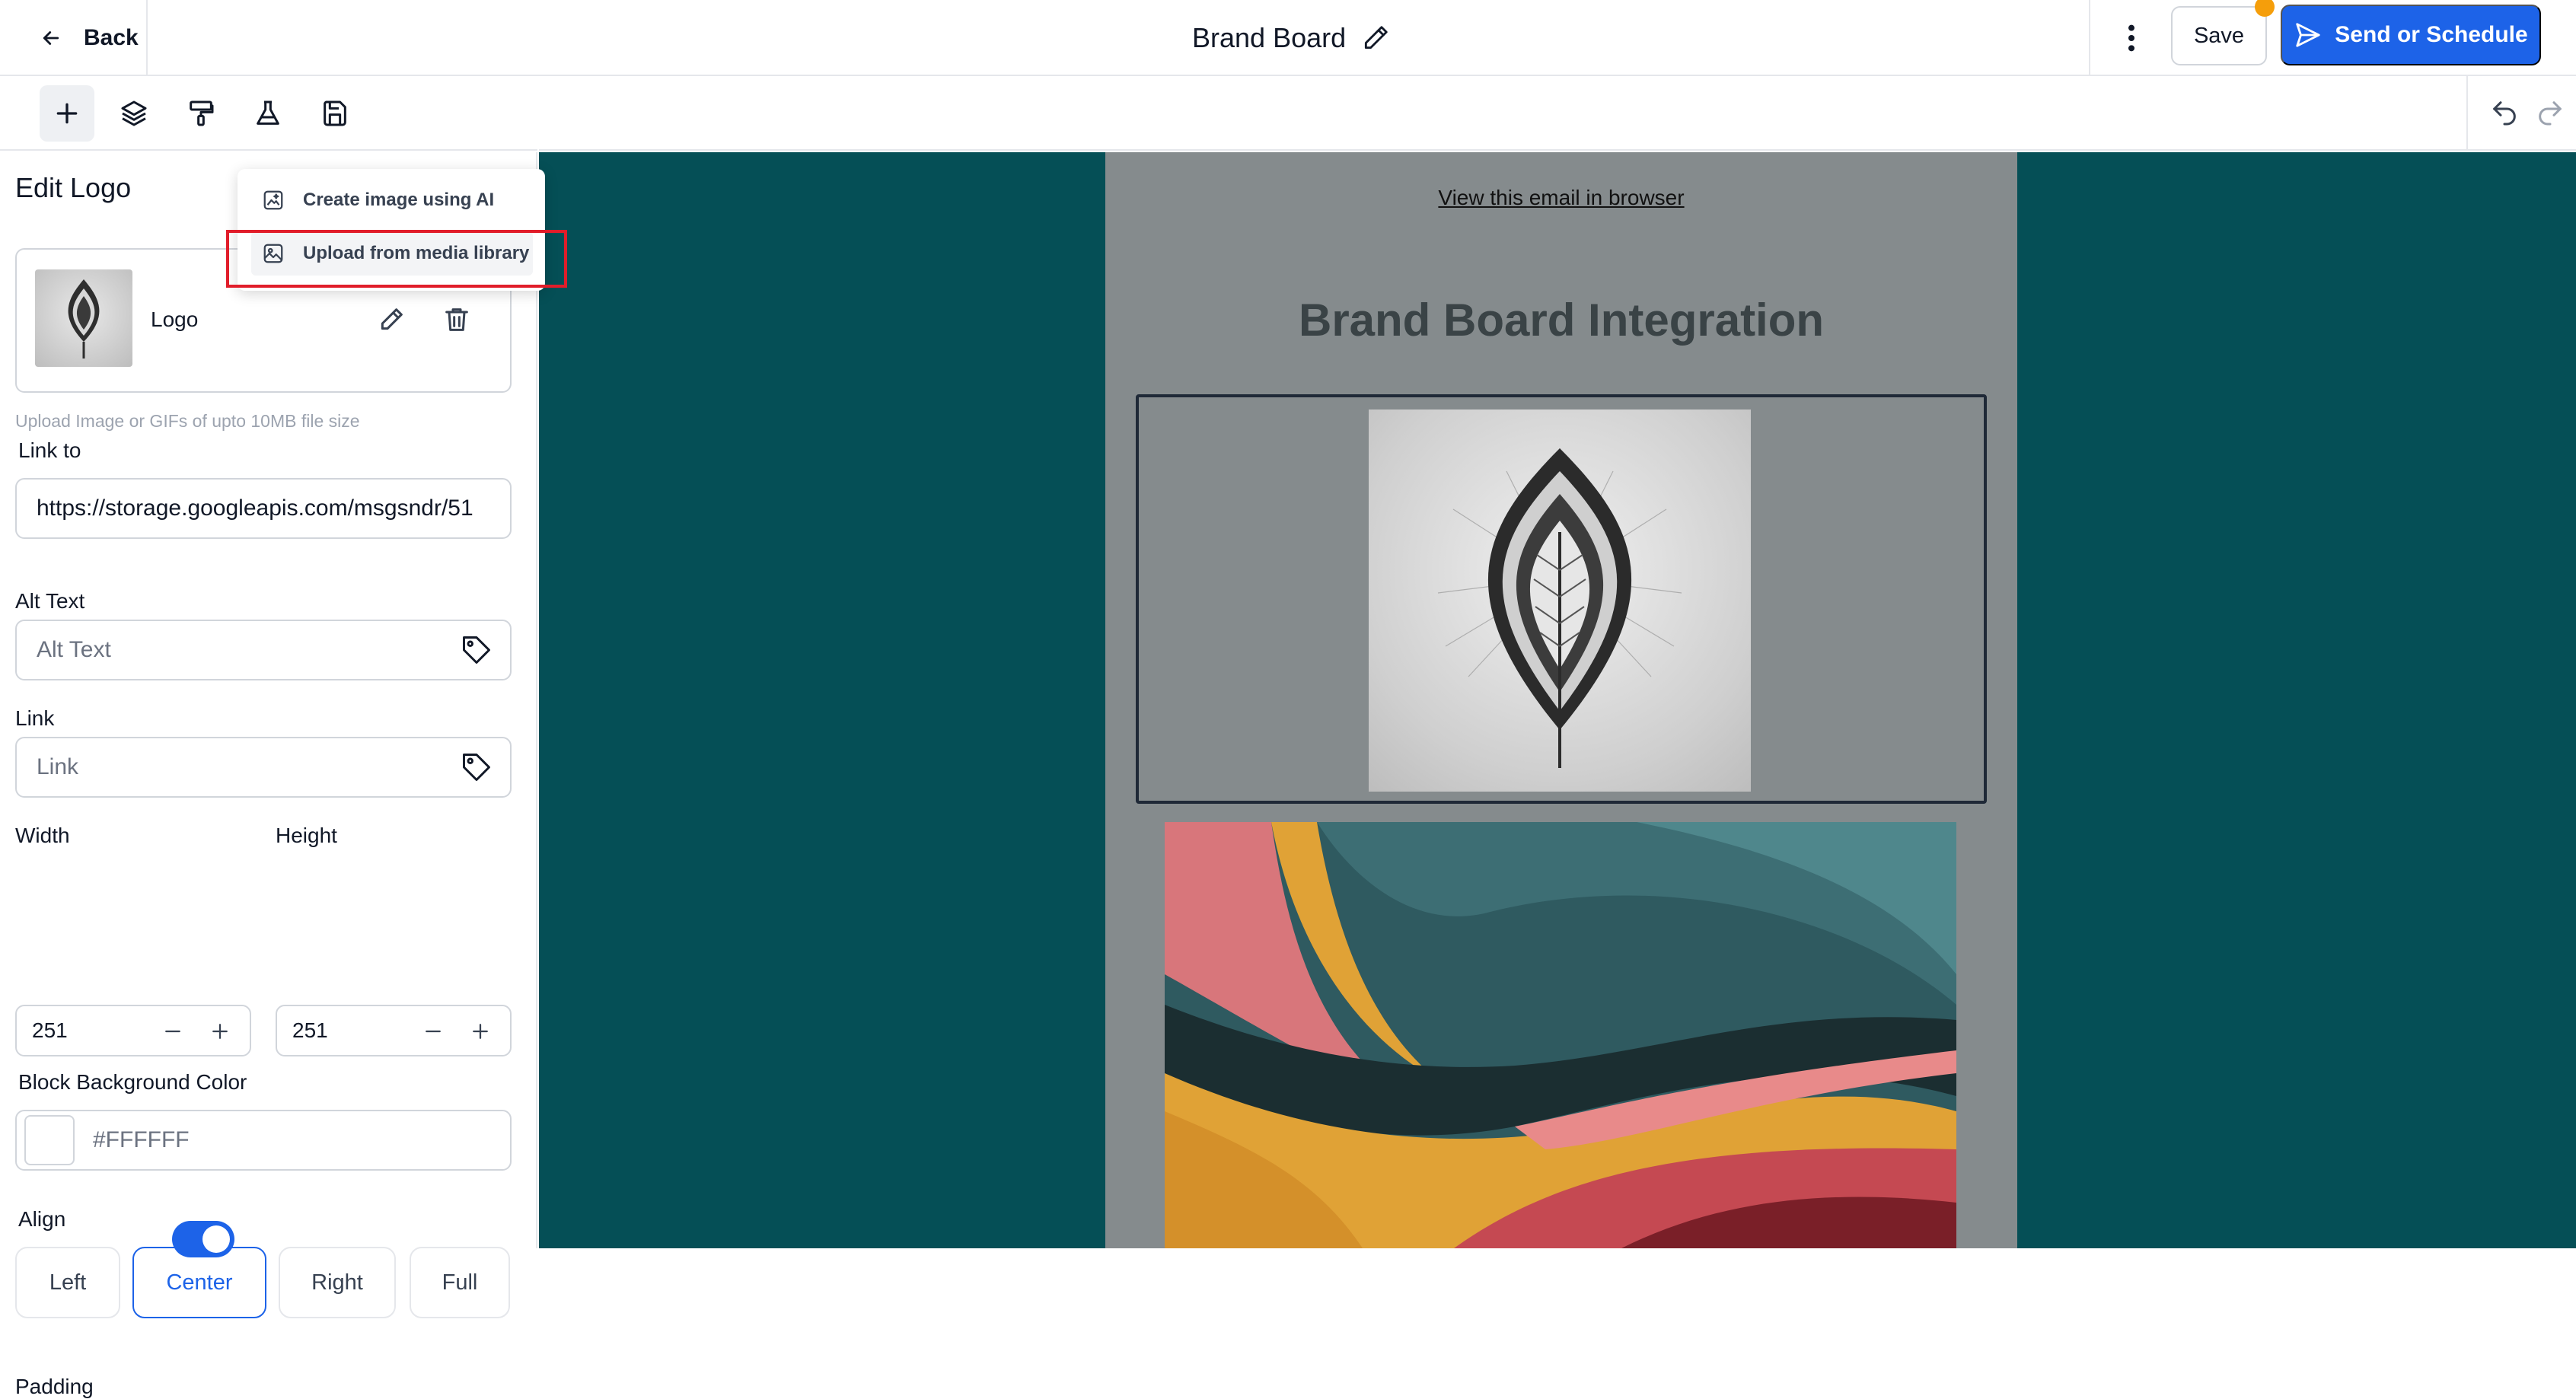  Describe the element at coordinates (263, 650) in the screenshot. I see `alt-text-input: Alt Text` at that location.